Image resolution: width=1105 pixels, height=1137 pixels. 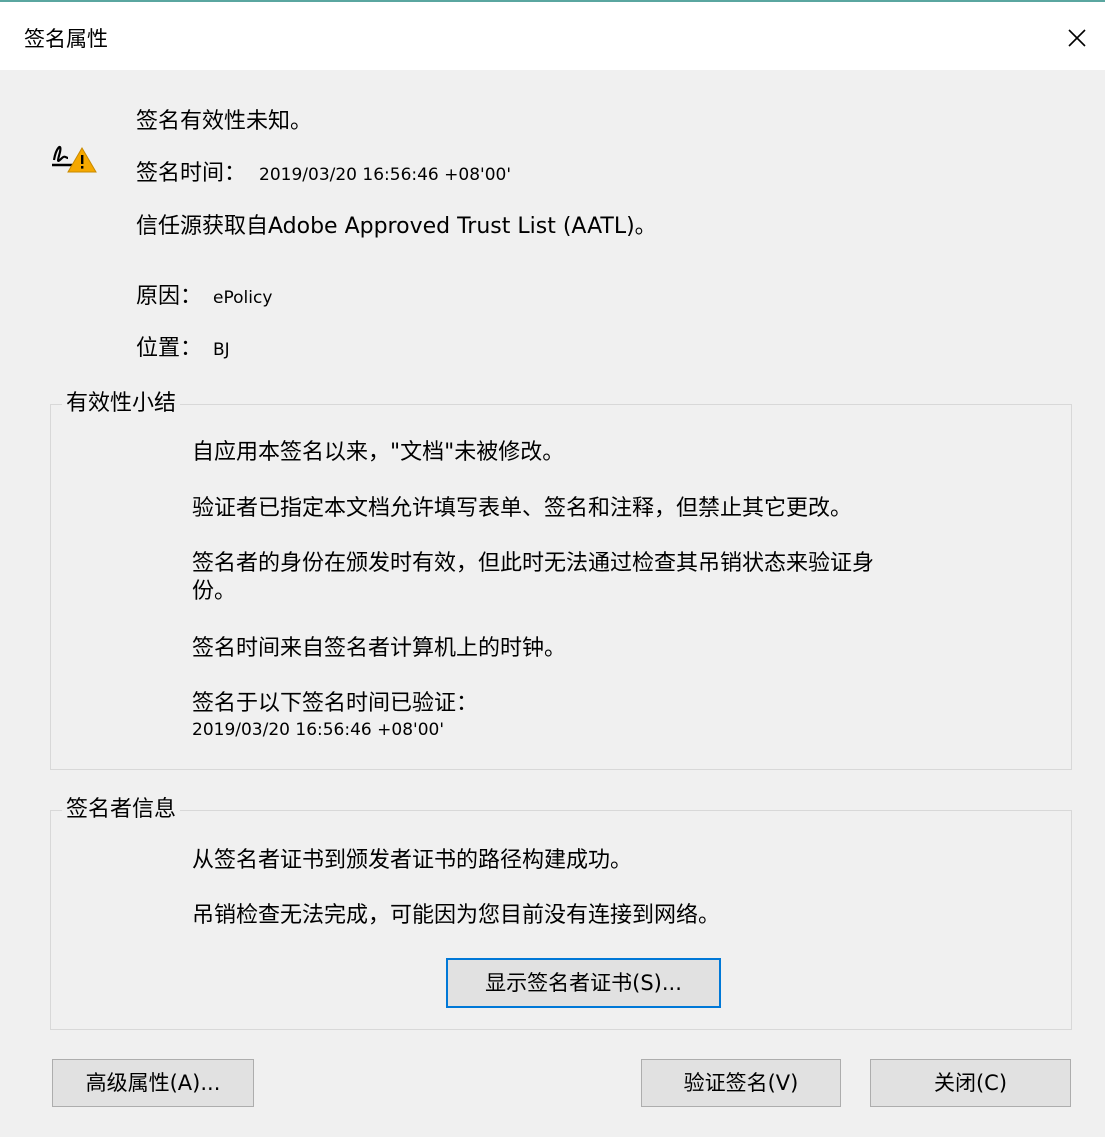 I want to click on signature-status-text: 签名有效性未知。, so click(x=224, y=121).